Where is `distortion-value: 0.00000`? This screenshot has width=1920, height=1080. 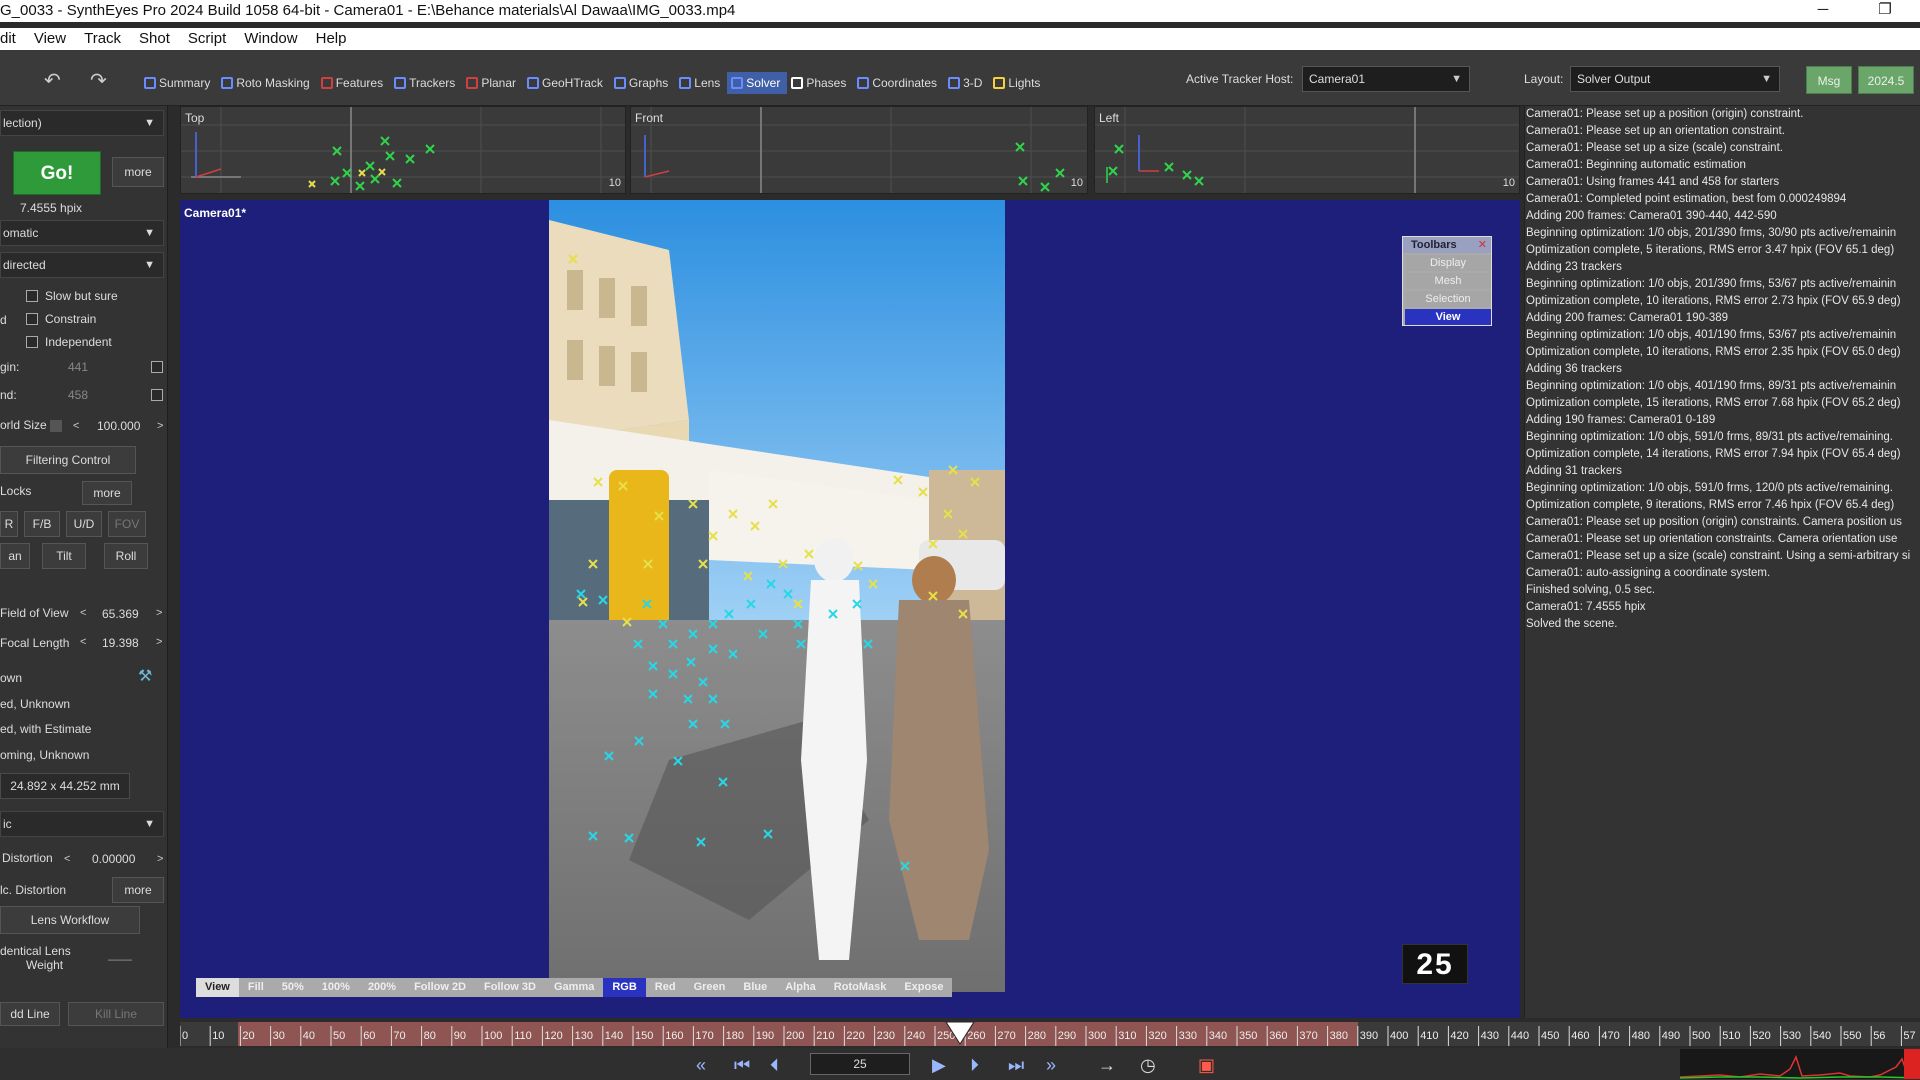 distortion-value: 0.00000 is located at coordinates (113, 859).